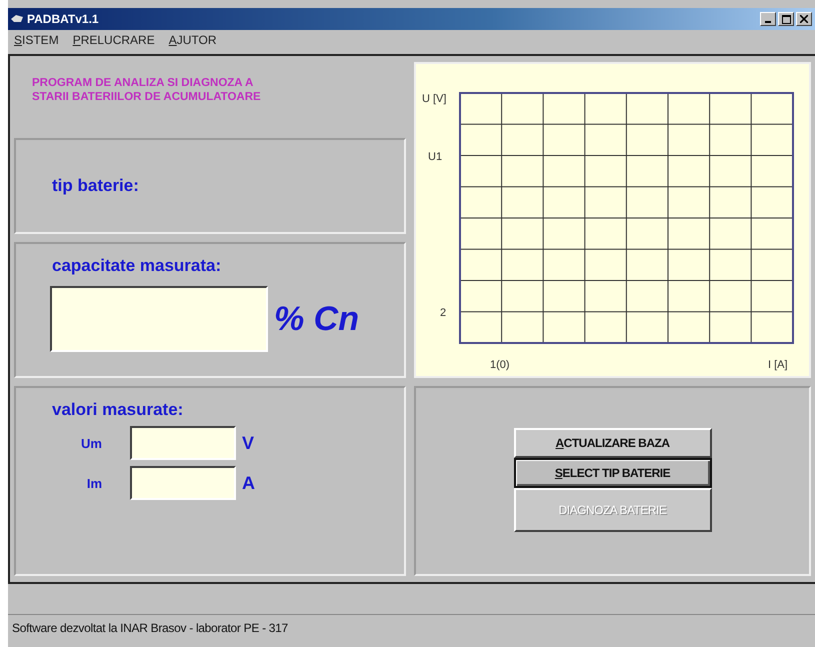 This screenshot has height=647, width=815. I want to click on maximize-button, so click(786, 19).